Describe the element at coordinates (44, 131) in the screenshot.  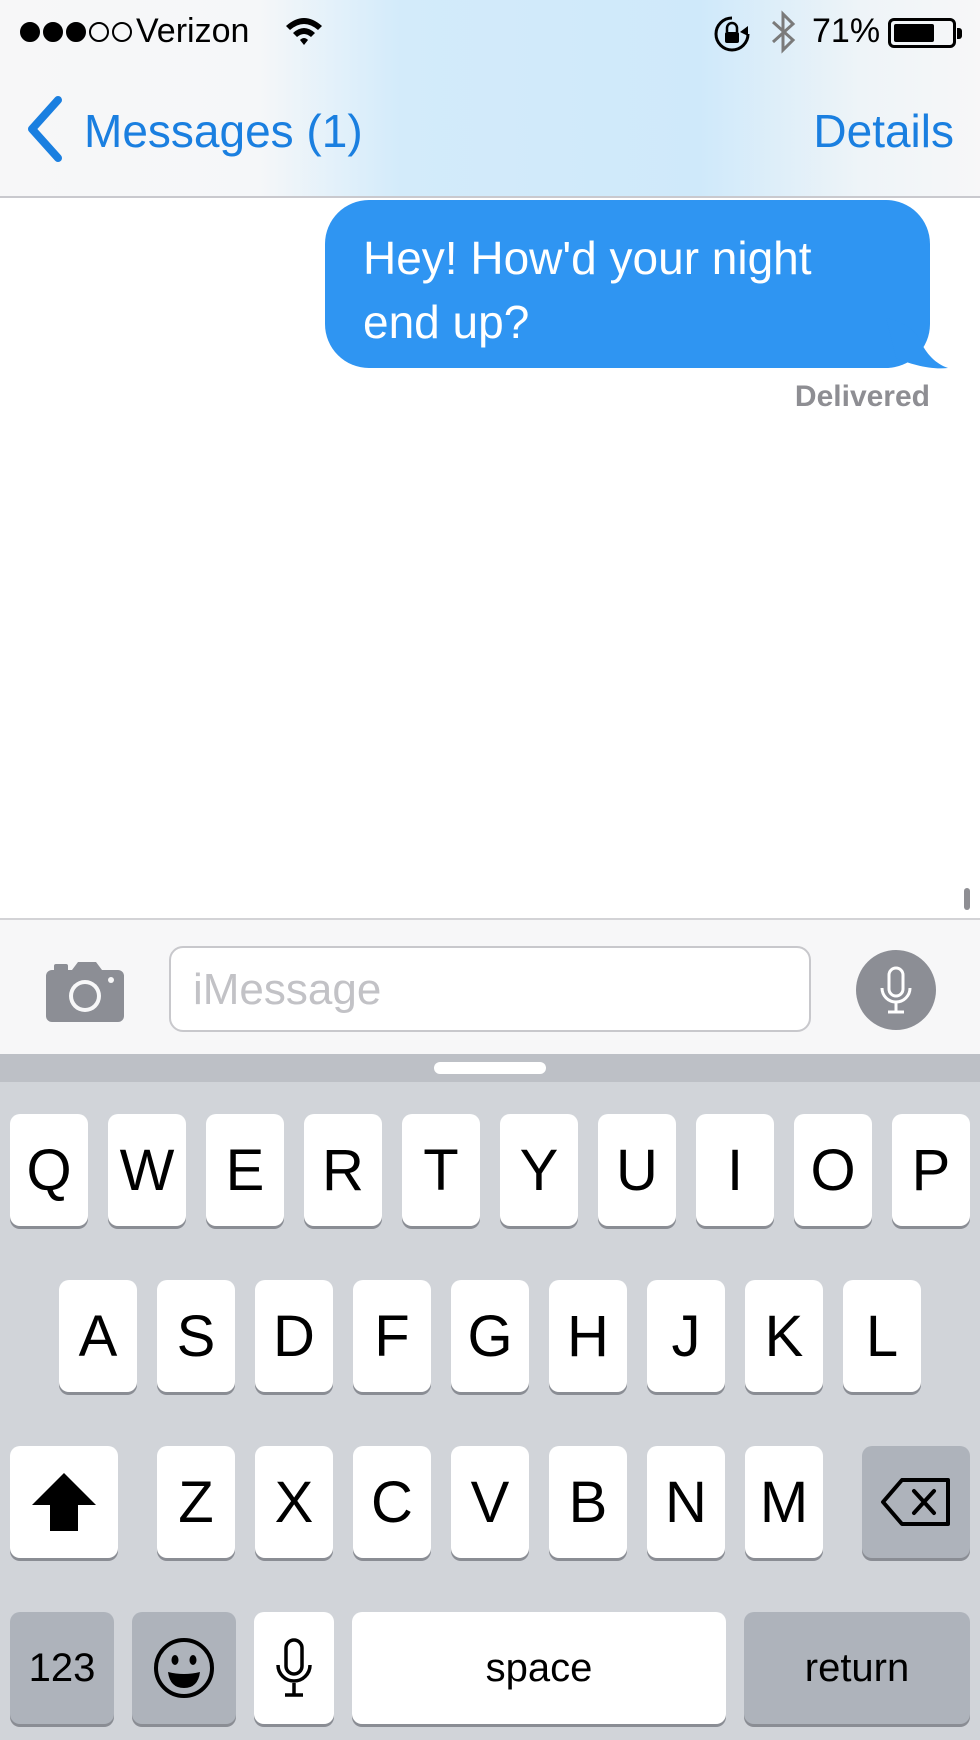
I see `back-chevron-icon` at that location.